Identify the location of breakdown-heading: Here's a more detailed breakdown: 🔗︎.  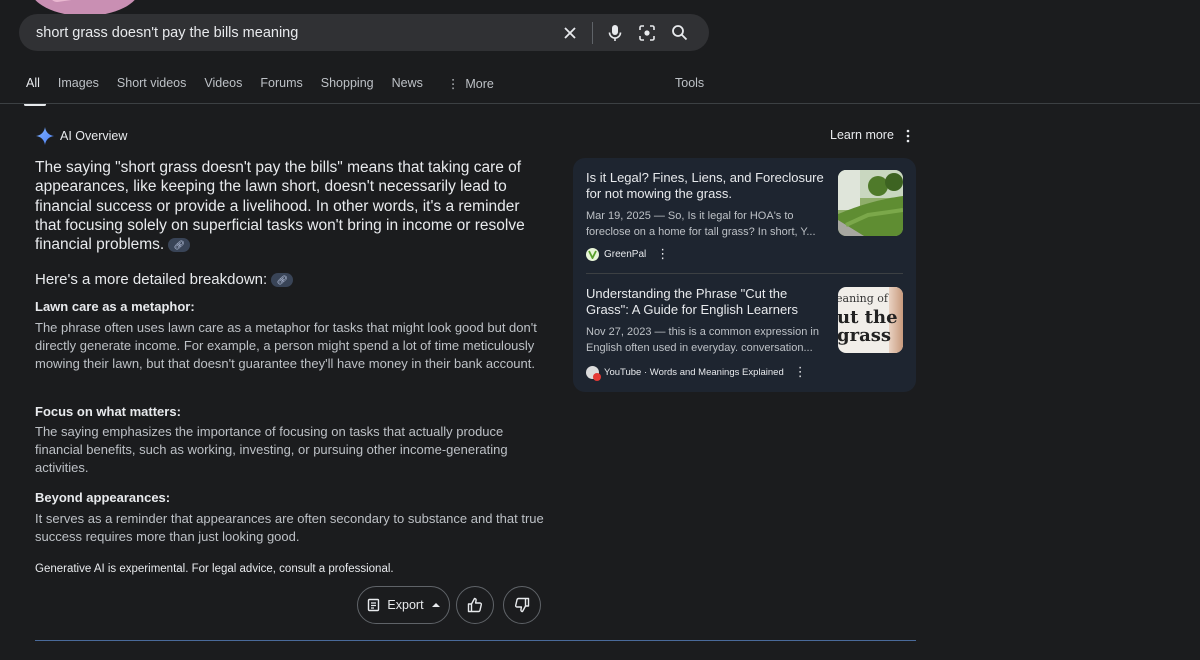
(164, 279).